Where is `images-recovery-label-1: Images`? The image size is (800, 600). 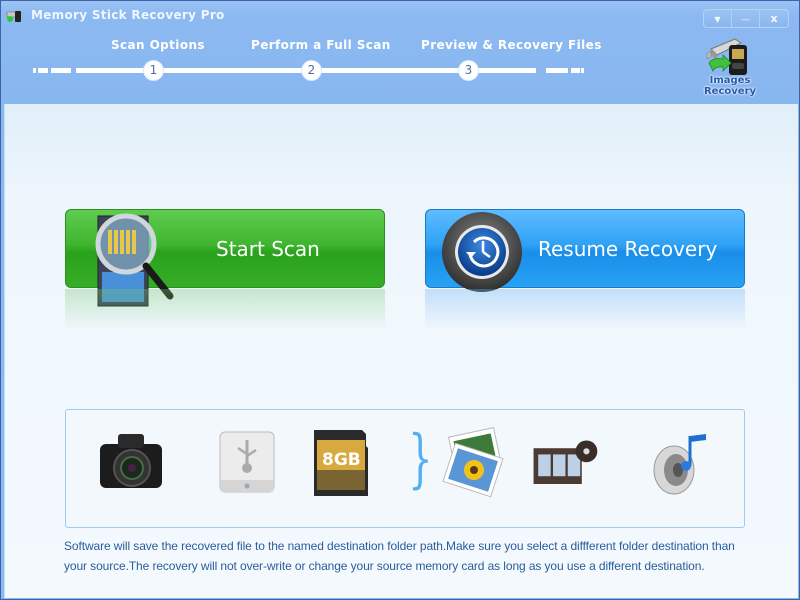 images-recovery-label-1: Images is located at coordinates (730, 80).